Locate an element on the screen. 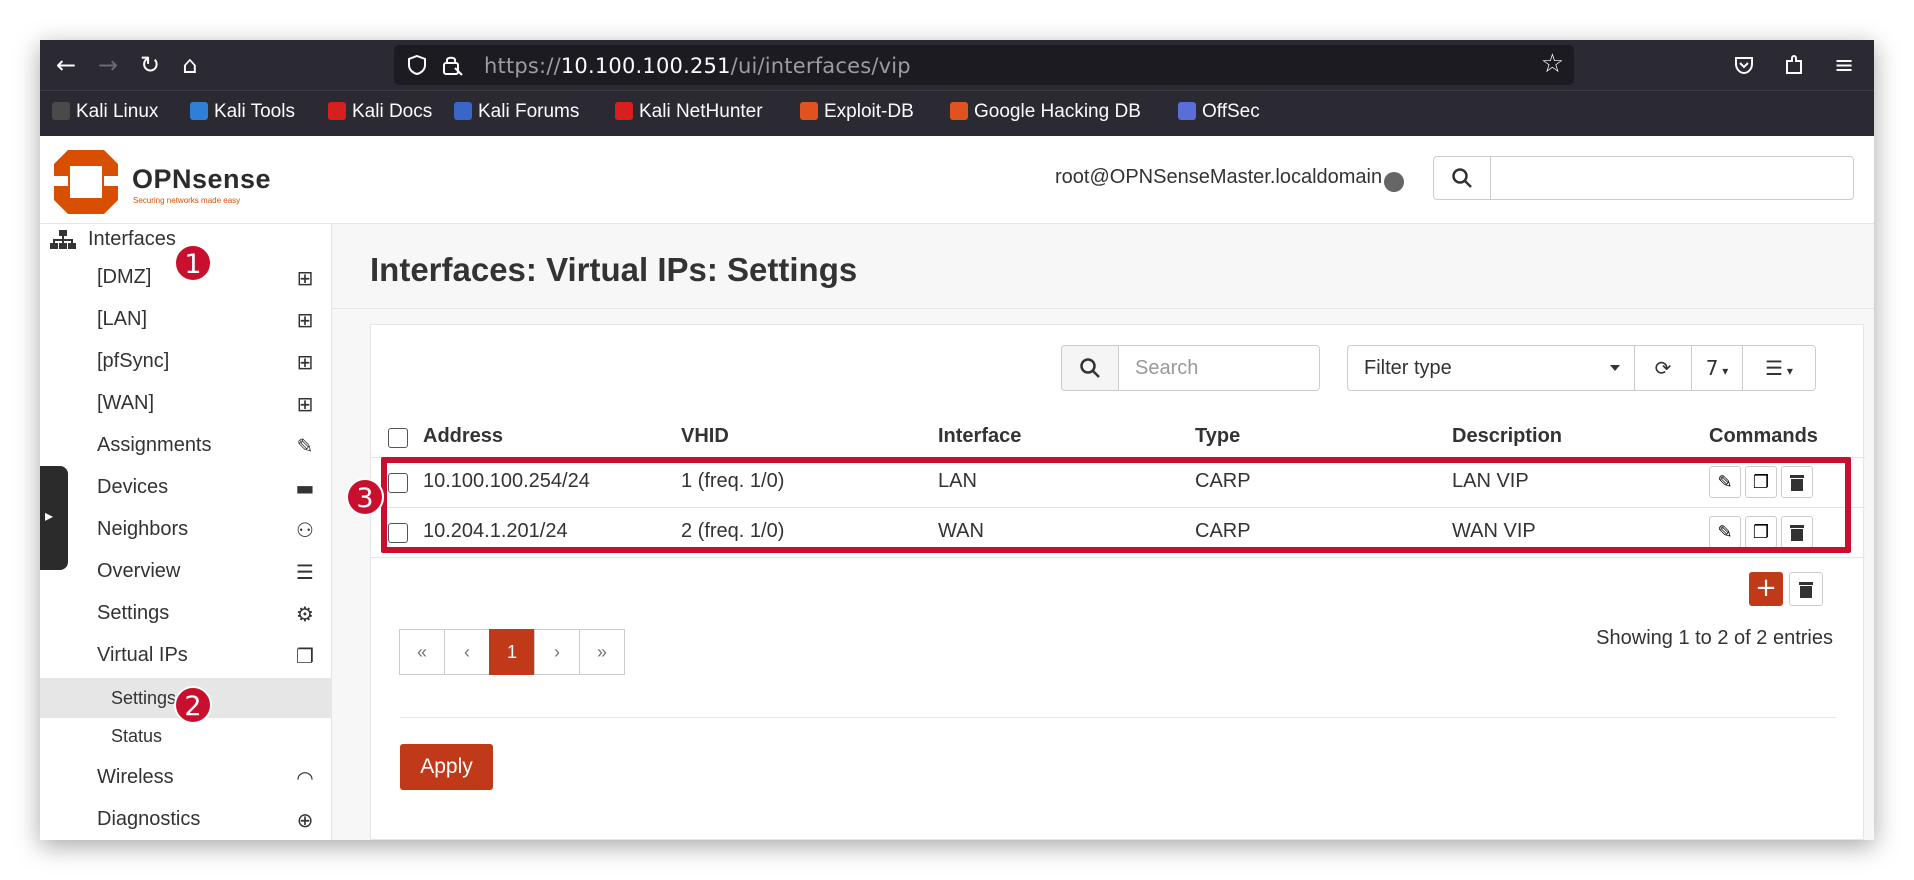 The width and height of the screenshot is (1914, 880). sidebar-item-label: [DMZ] is located at coordinates (124, 277).